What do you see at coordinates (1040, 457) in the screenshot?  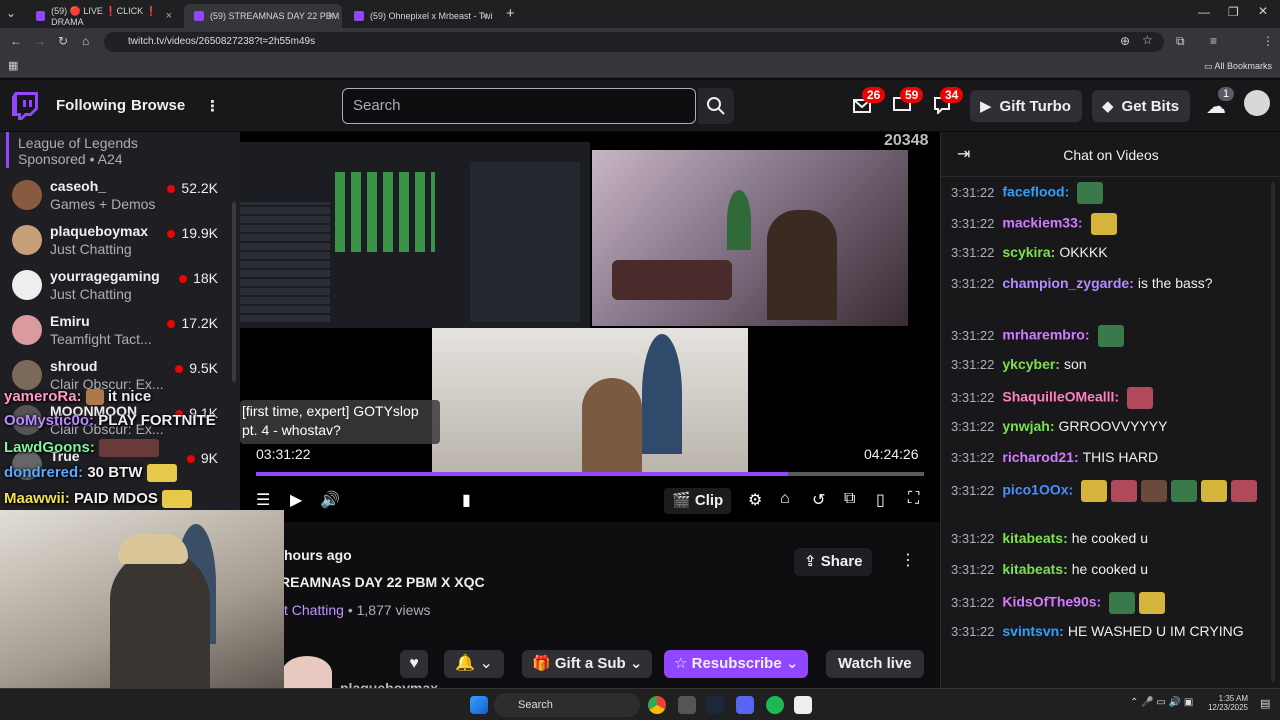 I see `chat-username: richarod21:` at bounding box center [1040, 457].